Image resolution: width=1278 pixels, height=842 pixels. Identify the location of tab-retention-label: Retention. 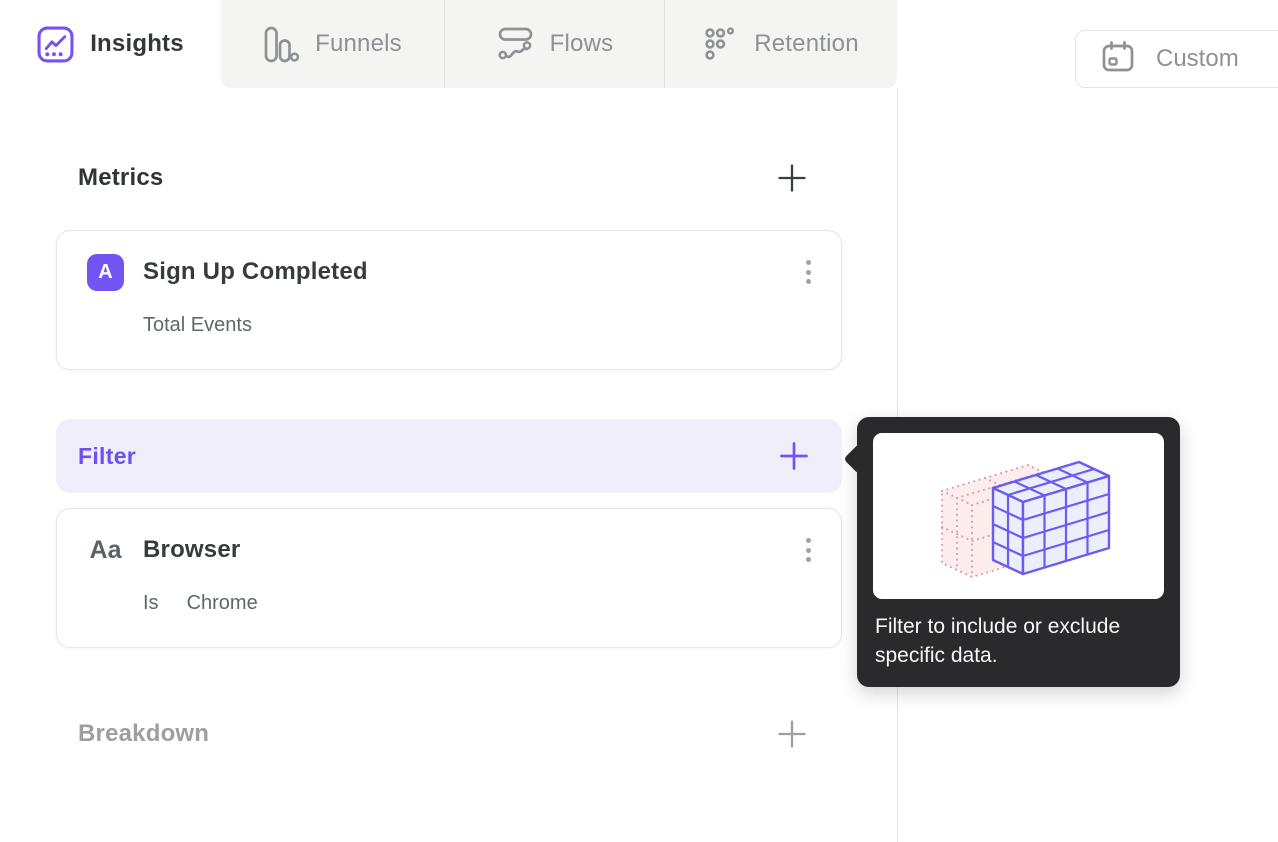
(806, 43).